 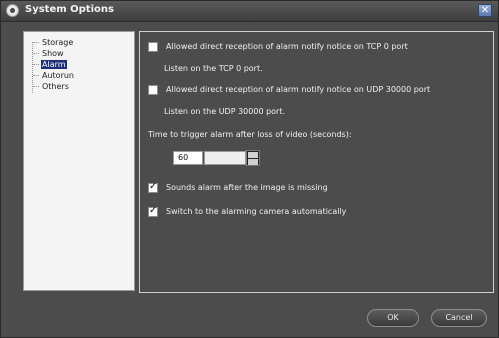 I want to click on sound-alarm-checkbox, so click(x=153, y=187).